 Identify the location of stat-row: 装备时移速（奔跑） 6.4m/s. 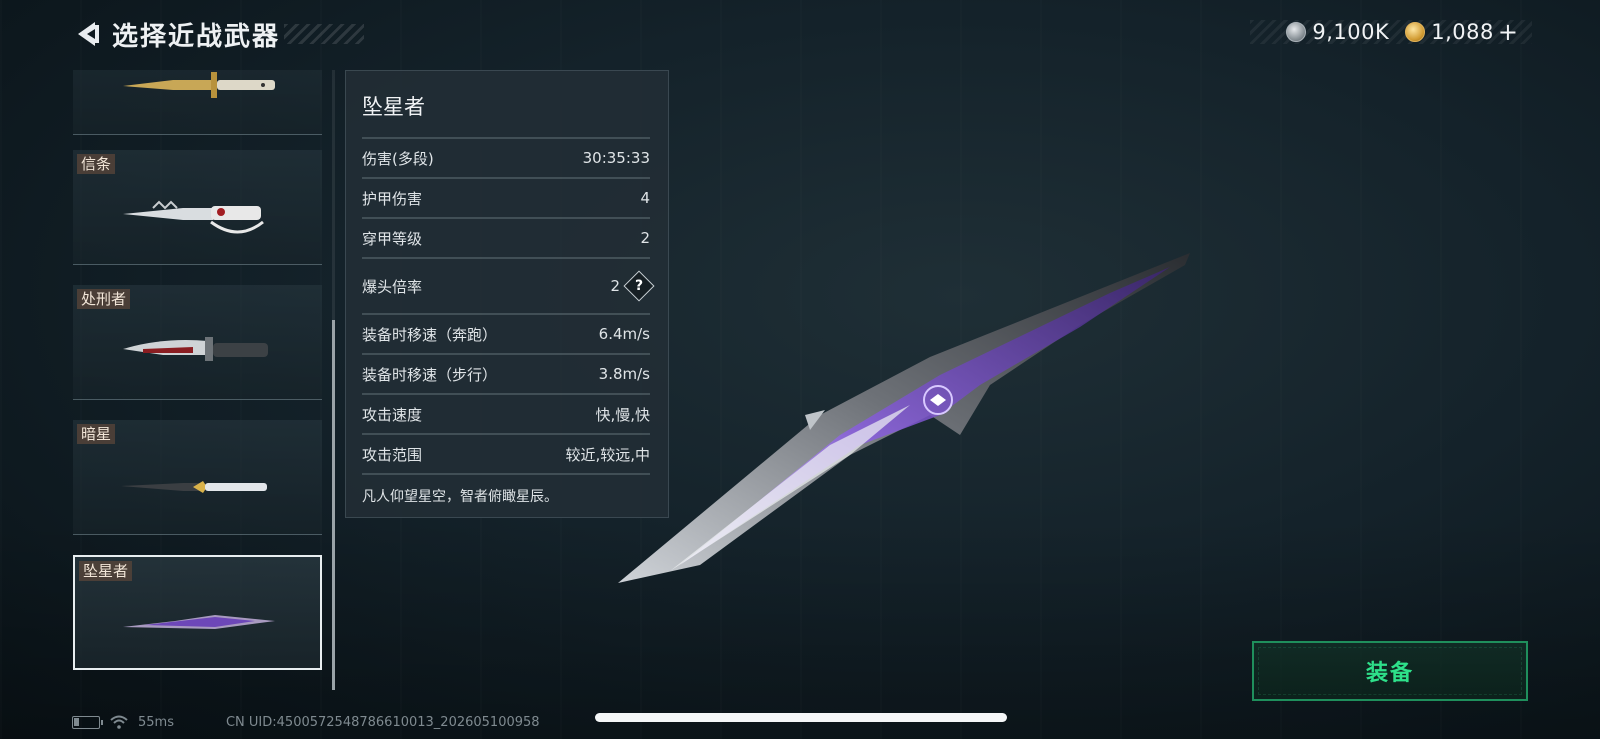
(506, 333).